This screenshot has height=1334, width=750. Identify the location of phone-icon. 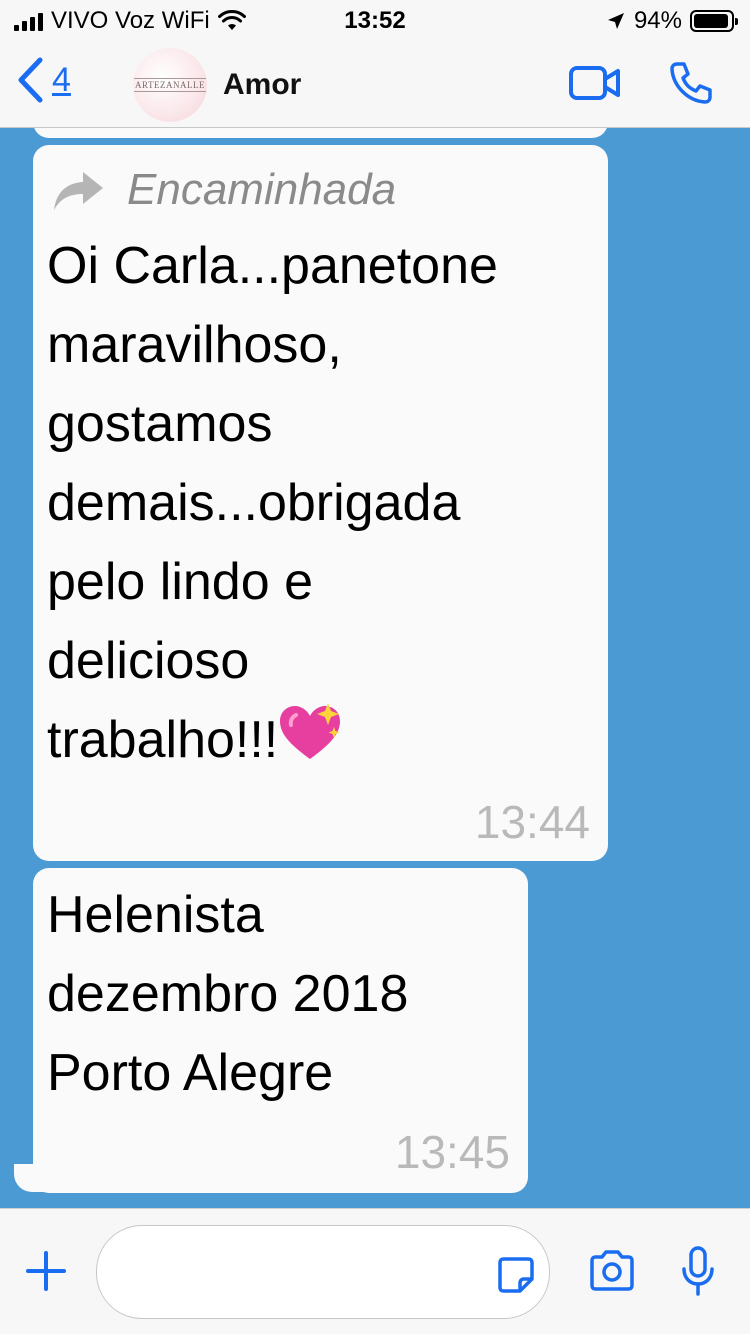
(691, 83).